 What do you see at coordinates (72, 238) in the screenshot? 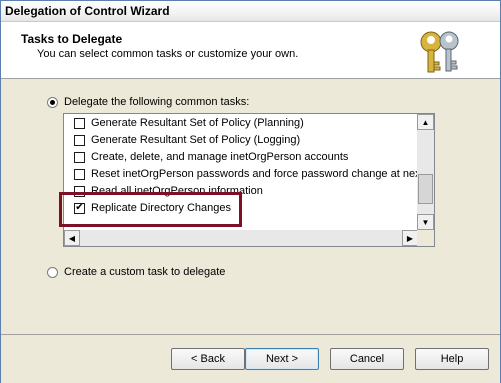
I see `scroll-left-icon: ◀` at bounding box center [72, 238].